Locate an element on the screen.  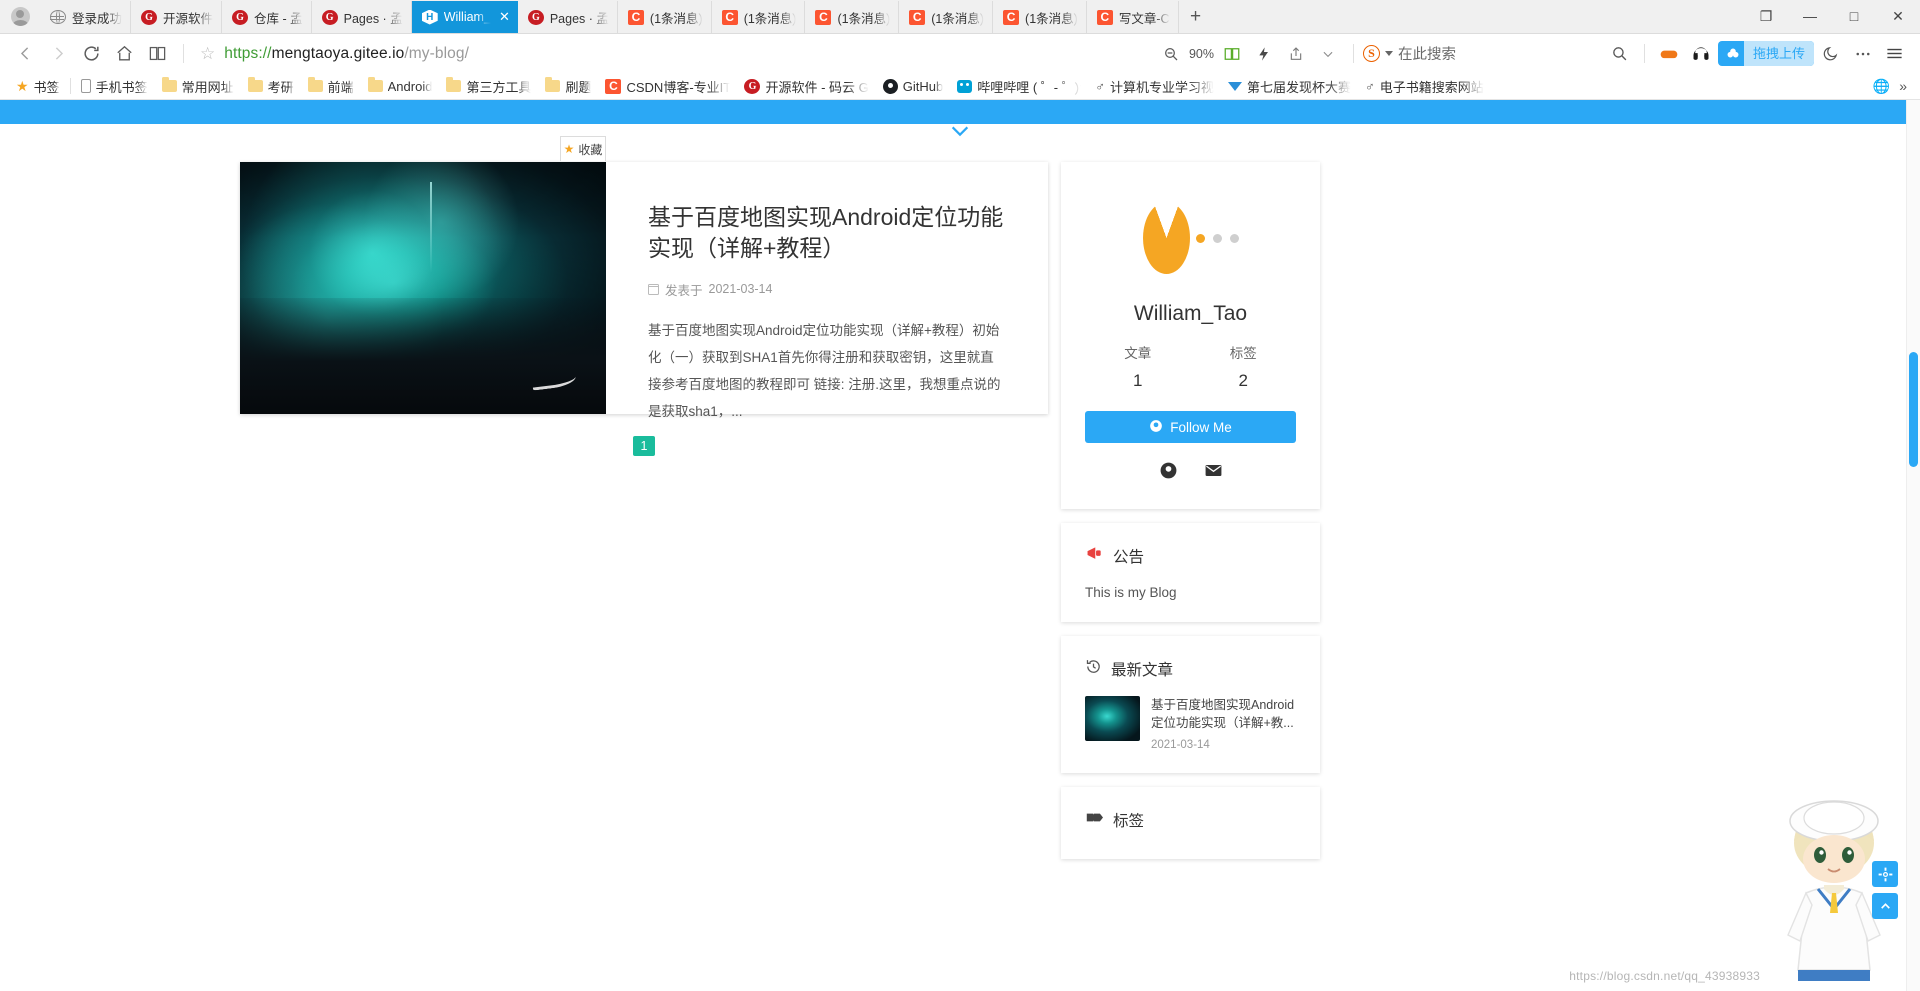
tags-title: 标签 is located at coordinates (1129, 822).